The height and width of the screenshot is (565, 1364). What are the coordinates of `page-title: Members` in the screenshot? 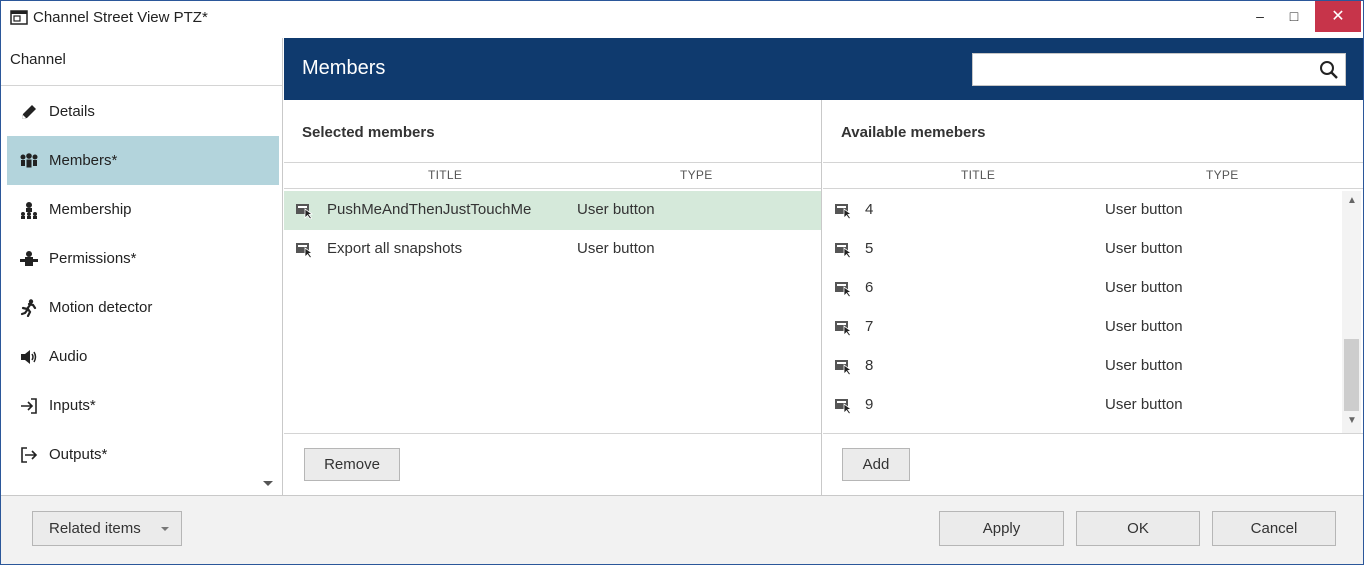 It's located at (344, 68).